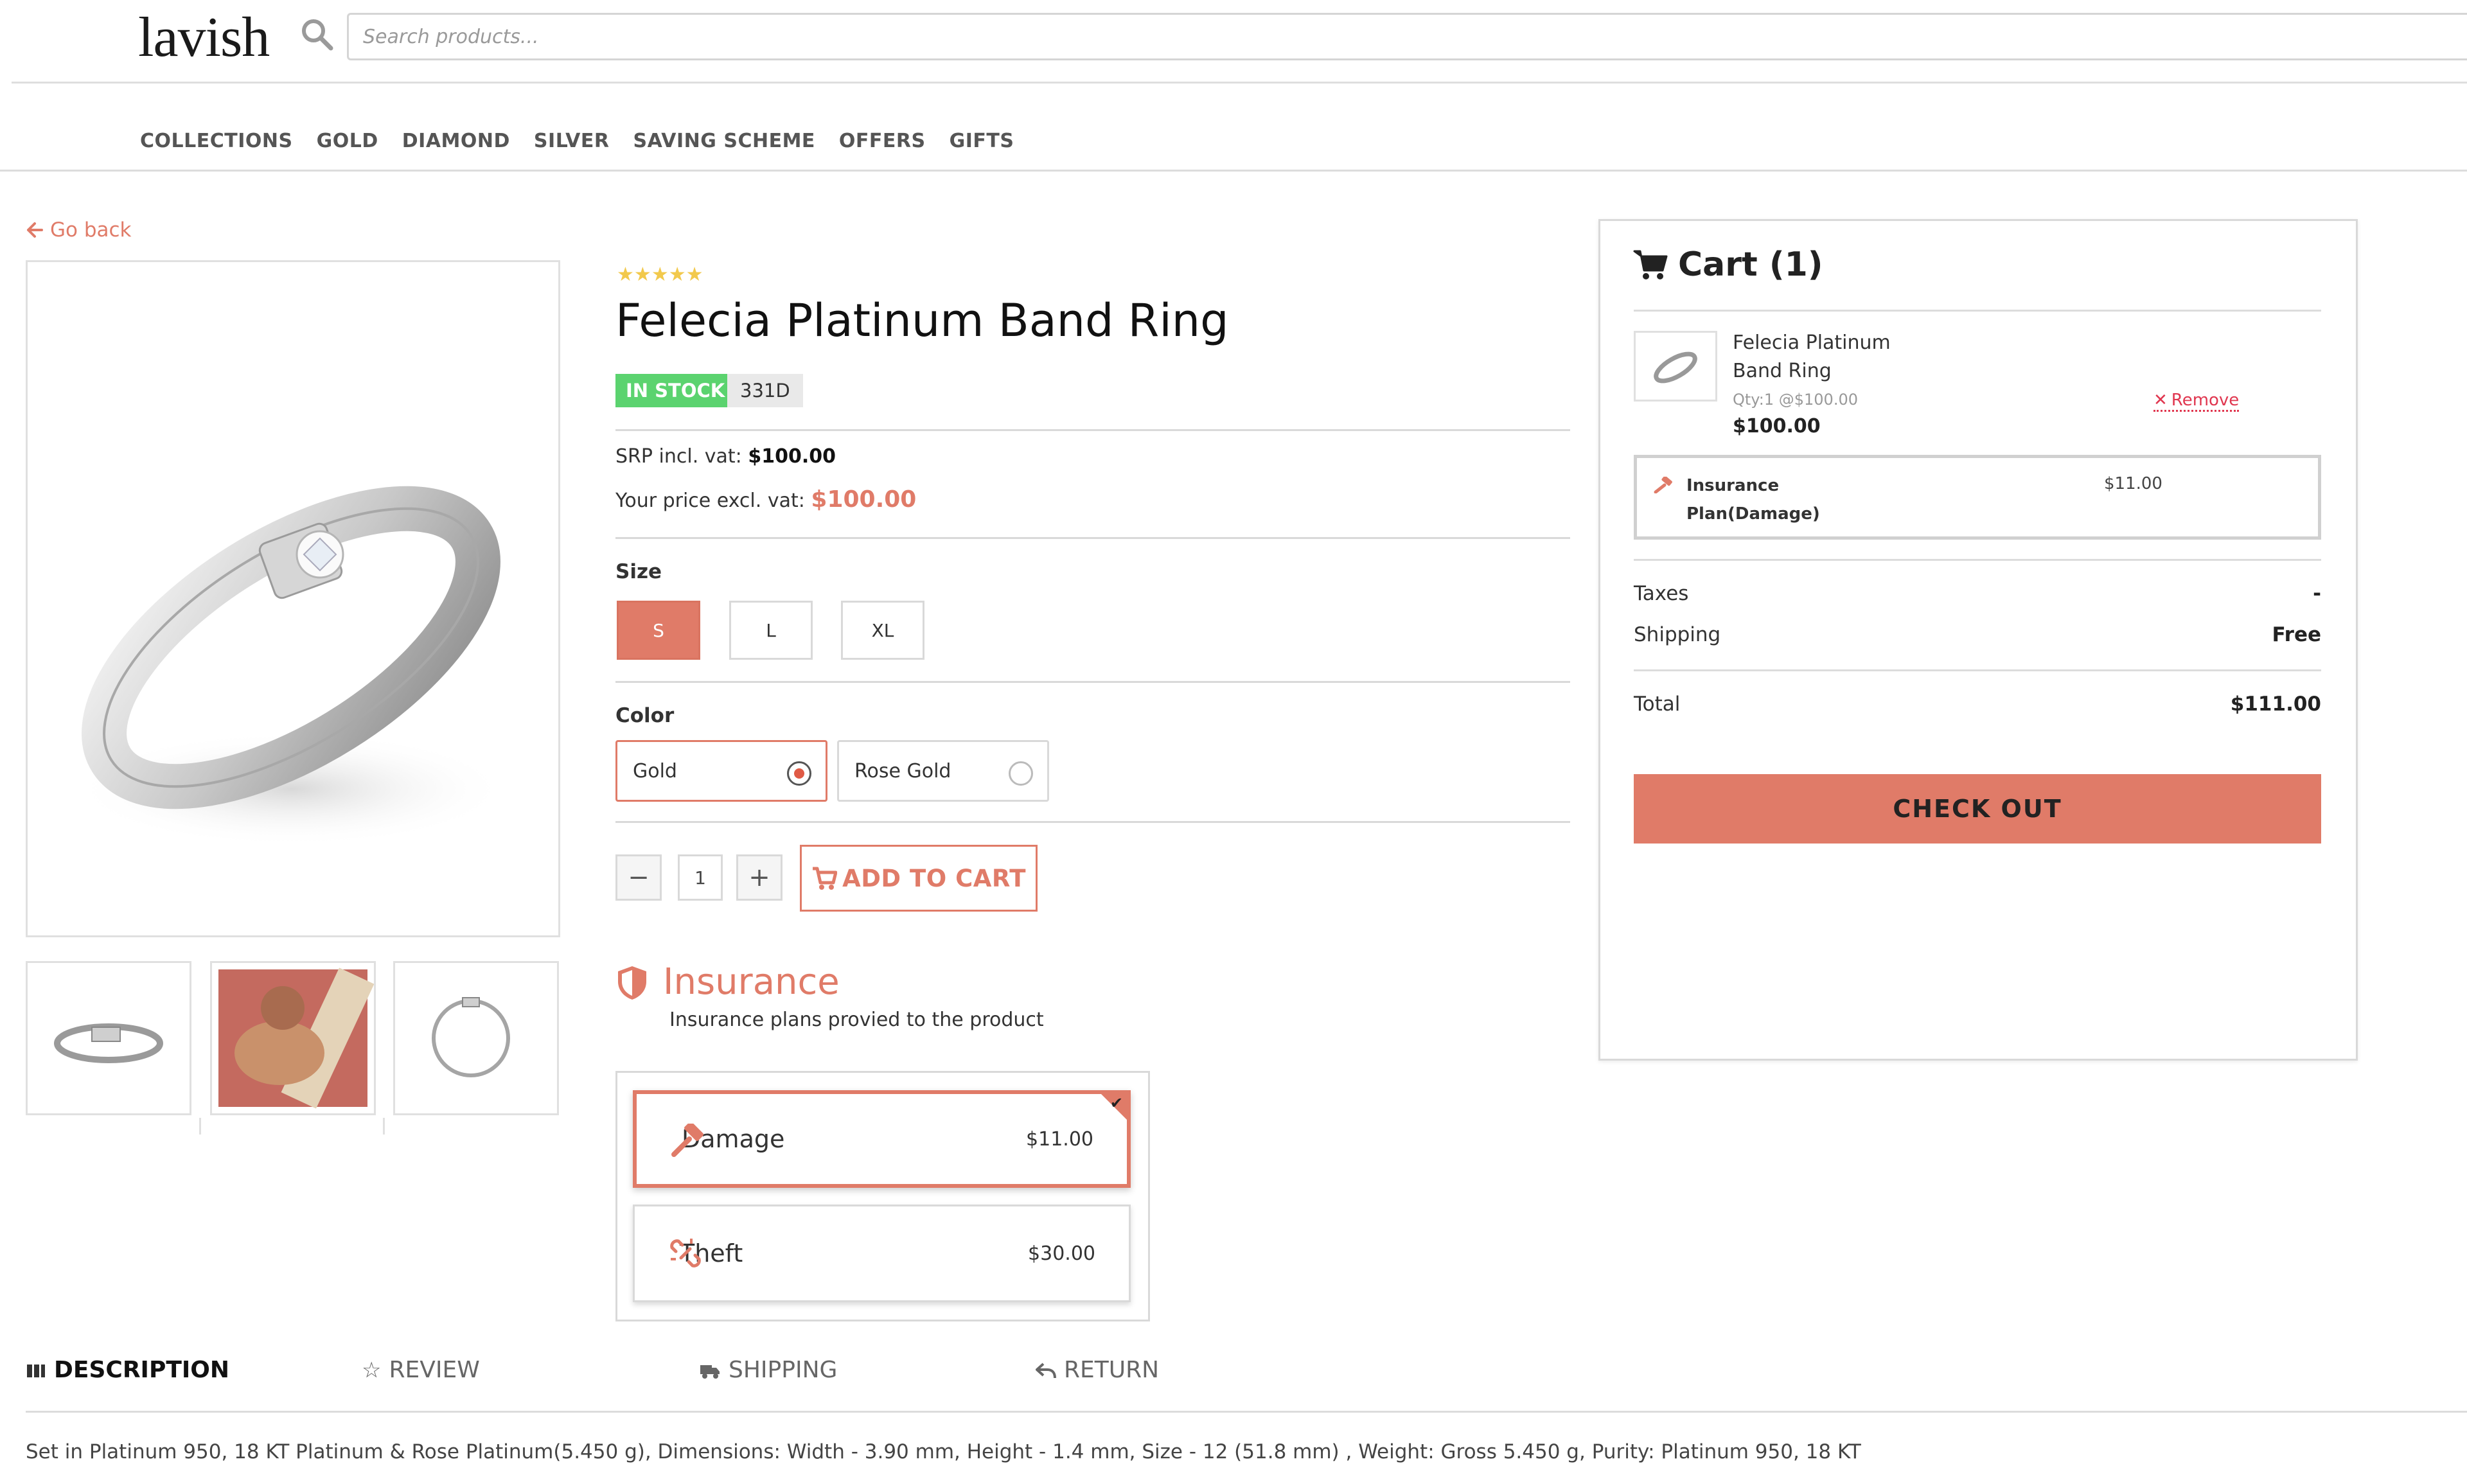  I want to click on rating-stars: ★★★★★, so click(660, 274).